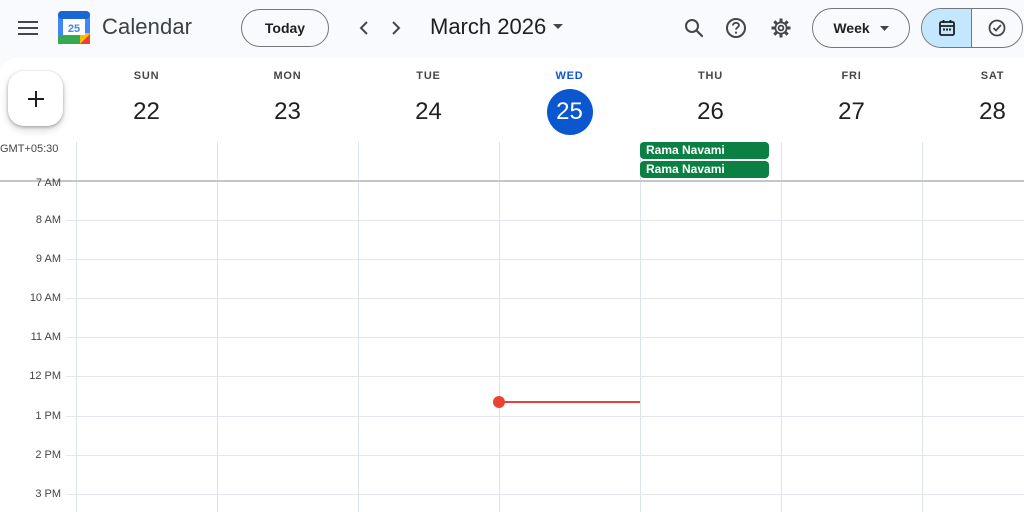  I want to click on view-switcher-dropdown: Week, so click(861, 28).